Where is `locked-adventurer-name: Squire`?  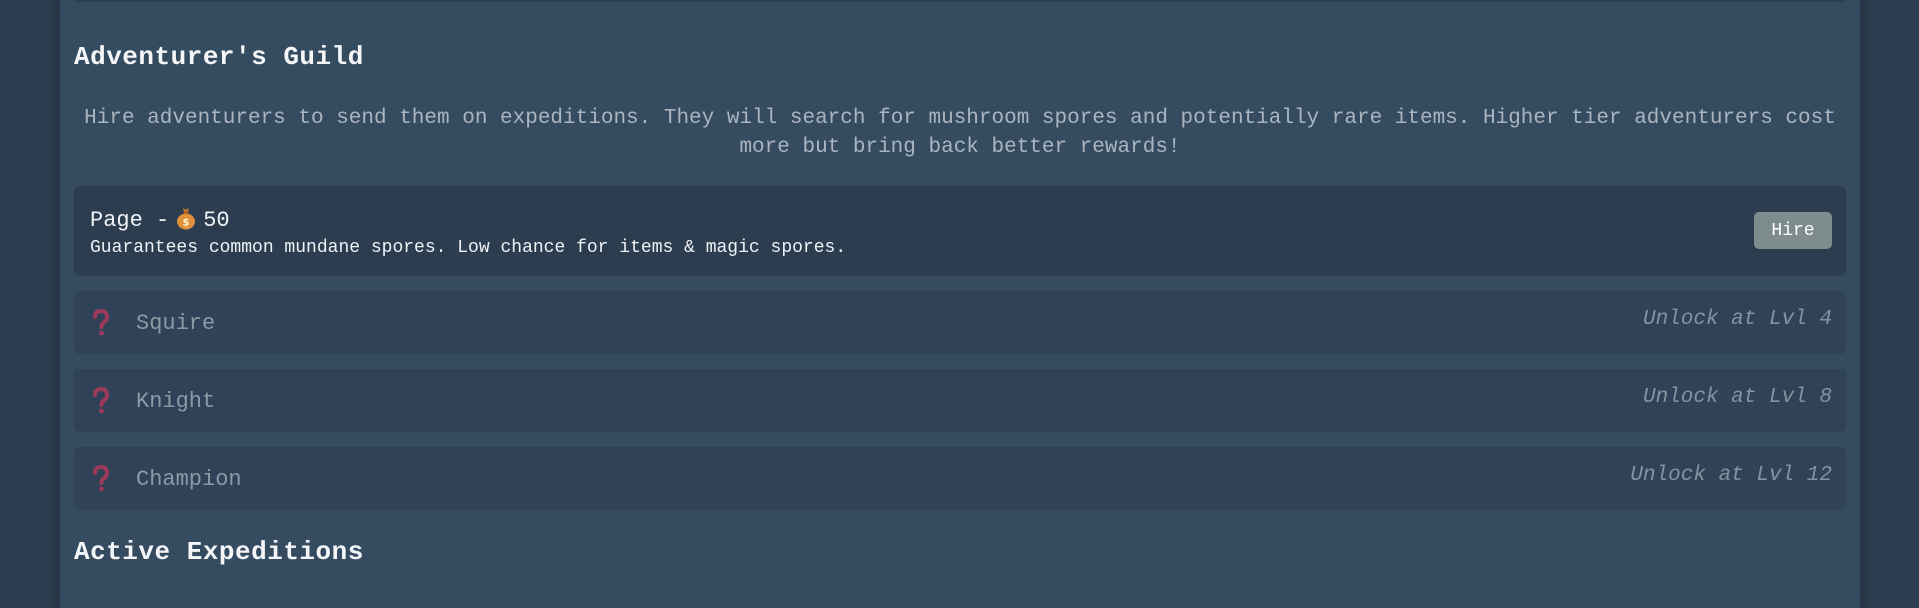 locked-adventurer-name: Squire is located at coordinates (176, 323).